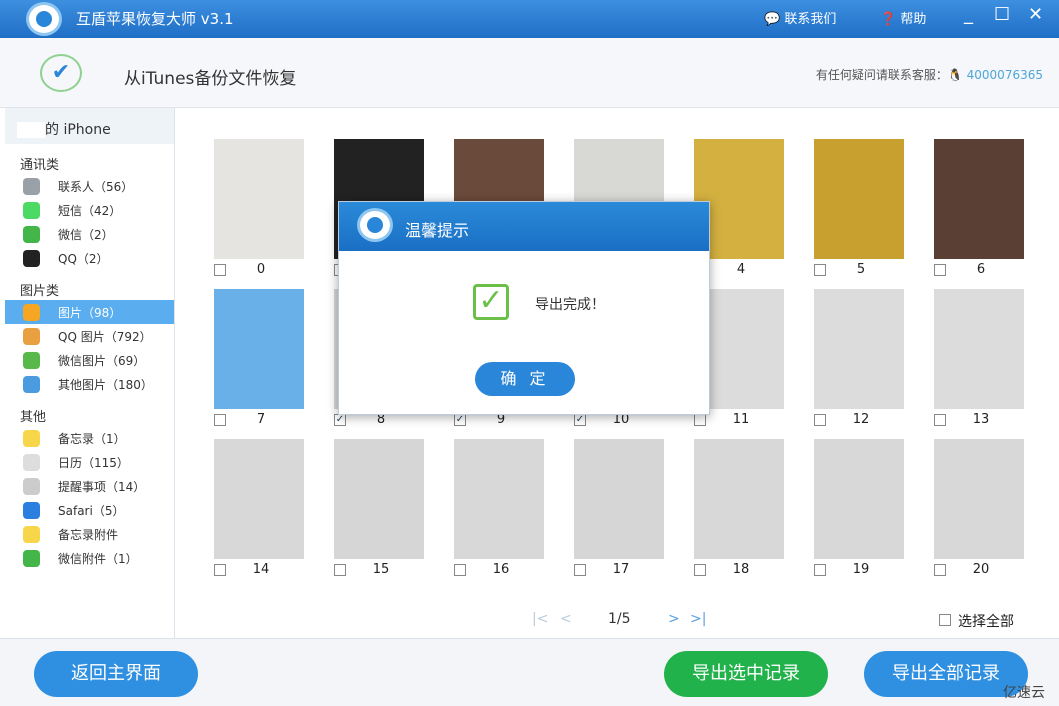  What do you see at coordinates (861, 569) in the screenshot?
I see `photo-label: 19` at bounding box center [861, 569].